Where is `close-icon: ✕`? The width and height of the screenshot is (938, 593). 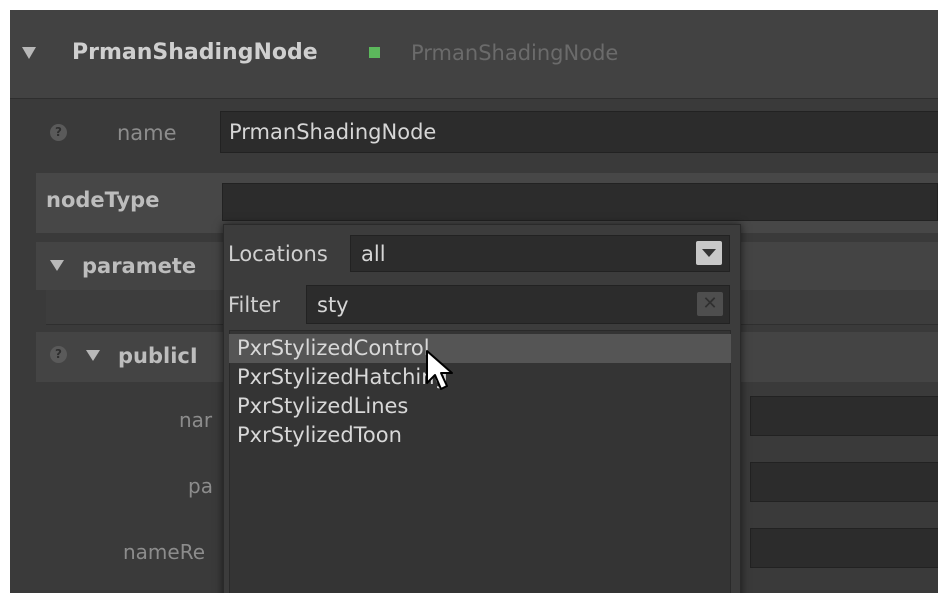
close-icon: ✕ is located at coordinates (710, 303).